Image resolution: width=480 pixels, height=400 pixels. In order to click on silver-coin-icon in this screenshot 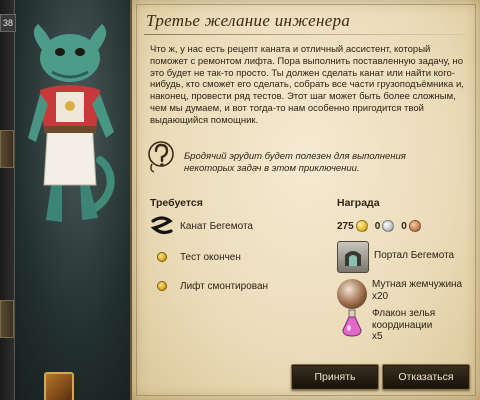, I will do `click(388, 226)`.